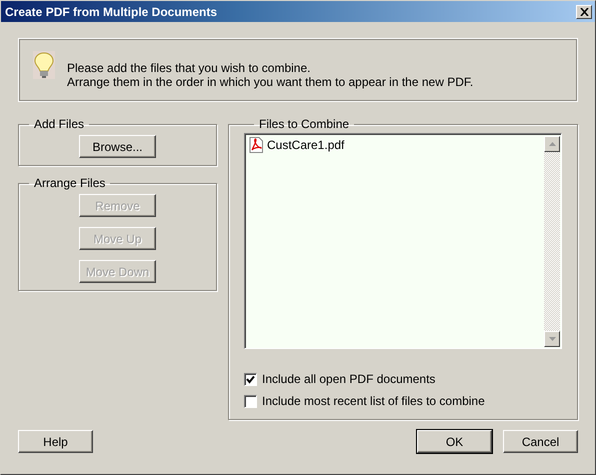  I want to click on scrollbar, so click(552, 241).